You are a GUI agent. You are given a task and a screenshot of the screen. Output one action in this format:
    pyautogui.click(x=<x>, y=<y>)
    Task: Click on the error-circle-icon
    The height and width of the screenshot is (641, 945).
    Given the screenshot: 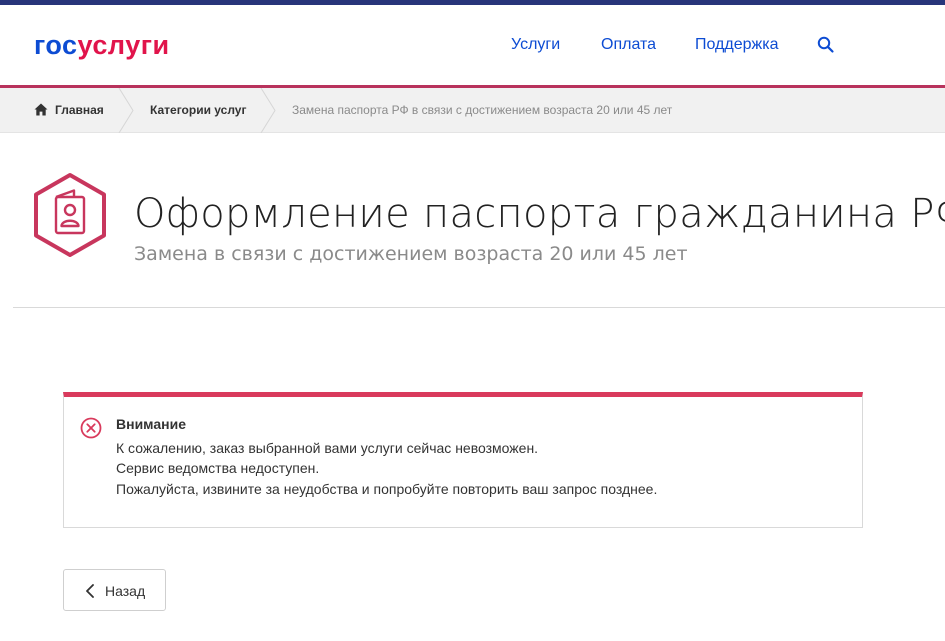 What is the action you would take?
    pyautogui.click(x=91, y=428)
    